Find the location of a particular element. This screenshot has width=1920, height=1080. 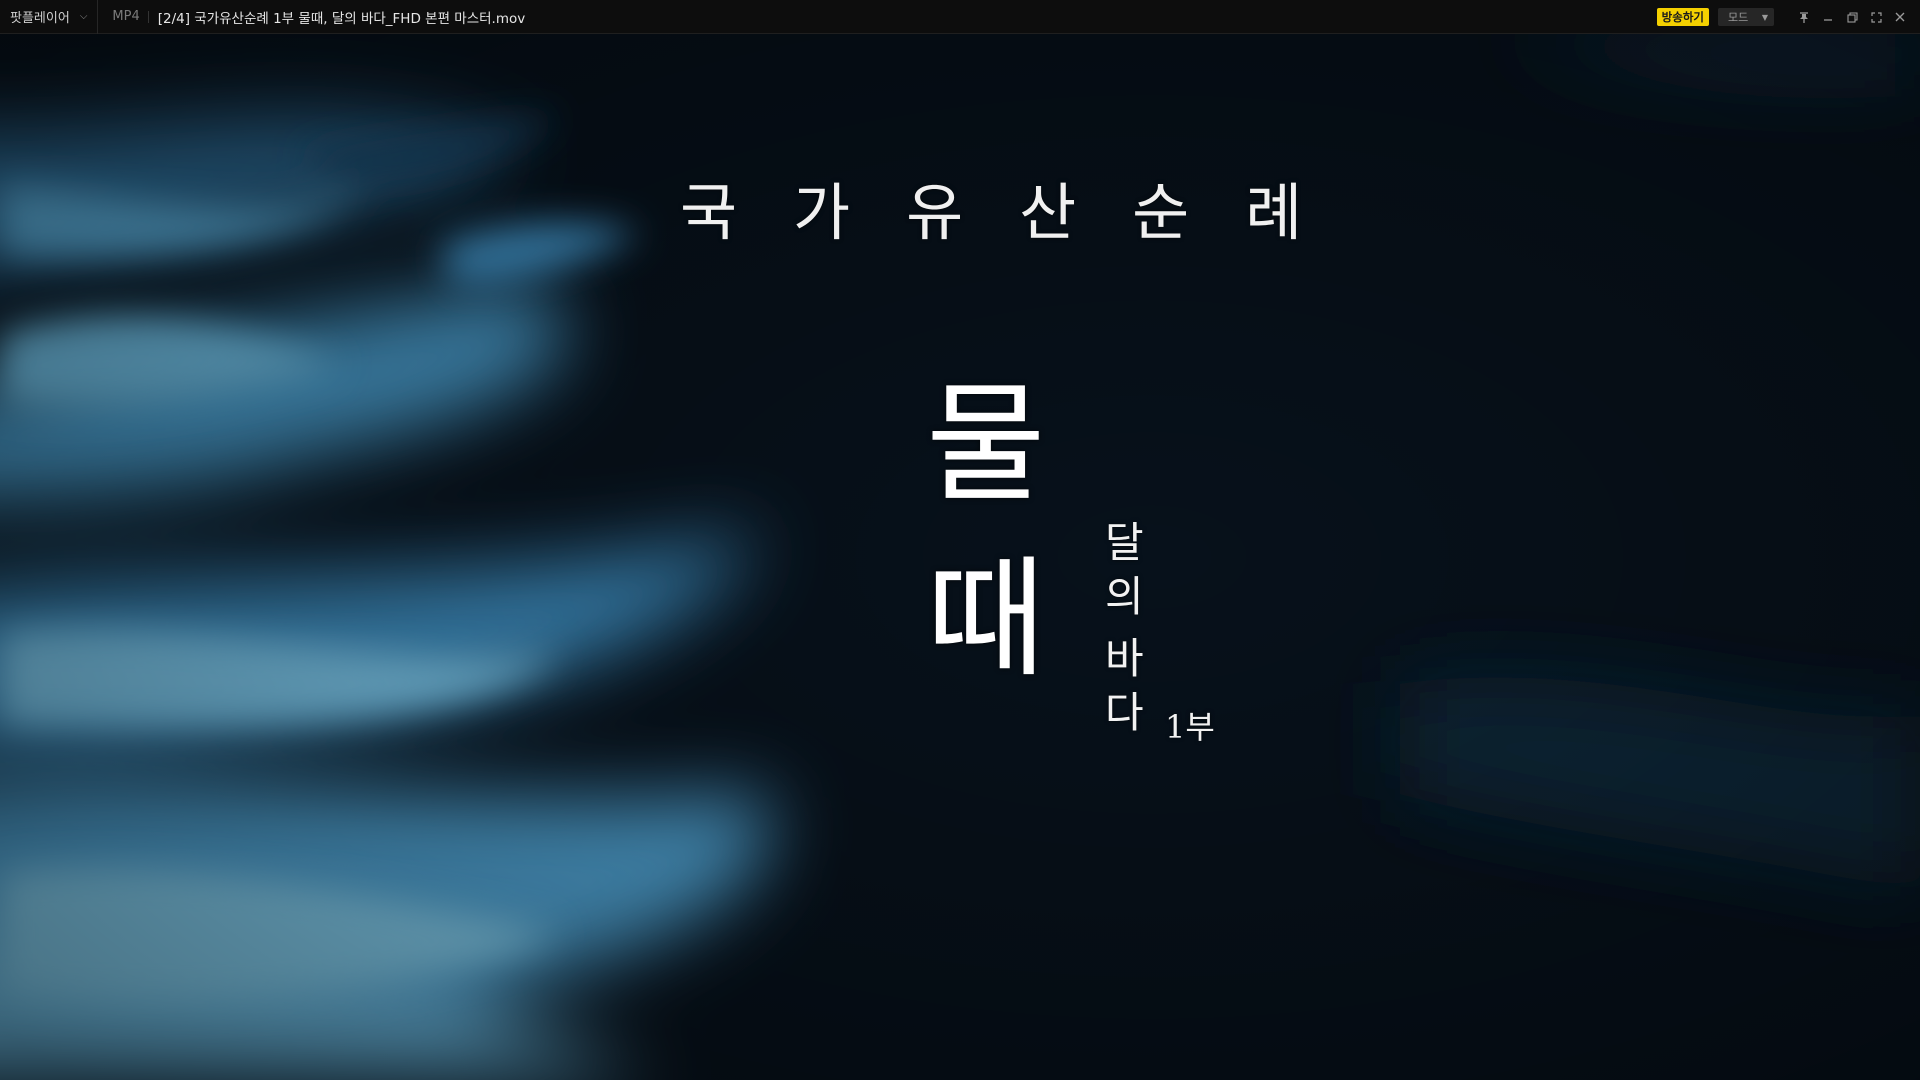

app-menu-button: 팟플레이어 ⌵ is located at coordinates (49, 17).